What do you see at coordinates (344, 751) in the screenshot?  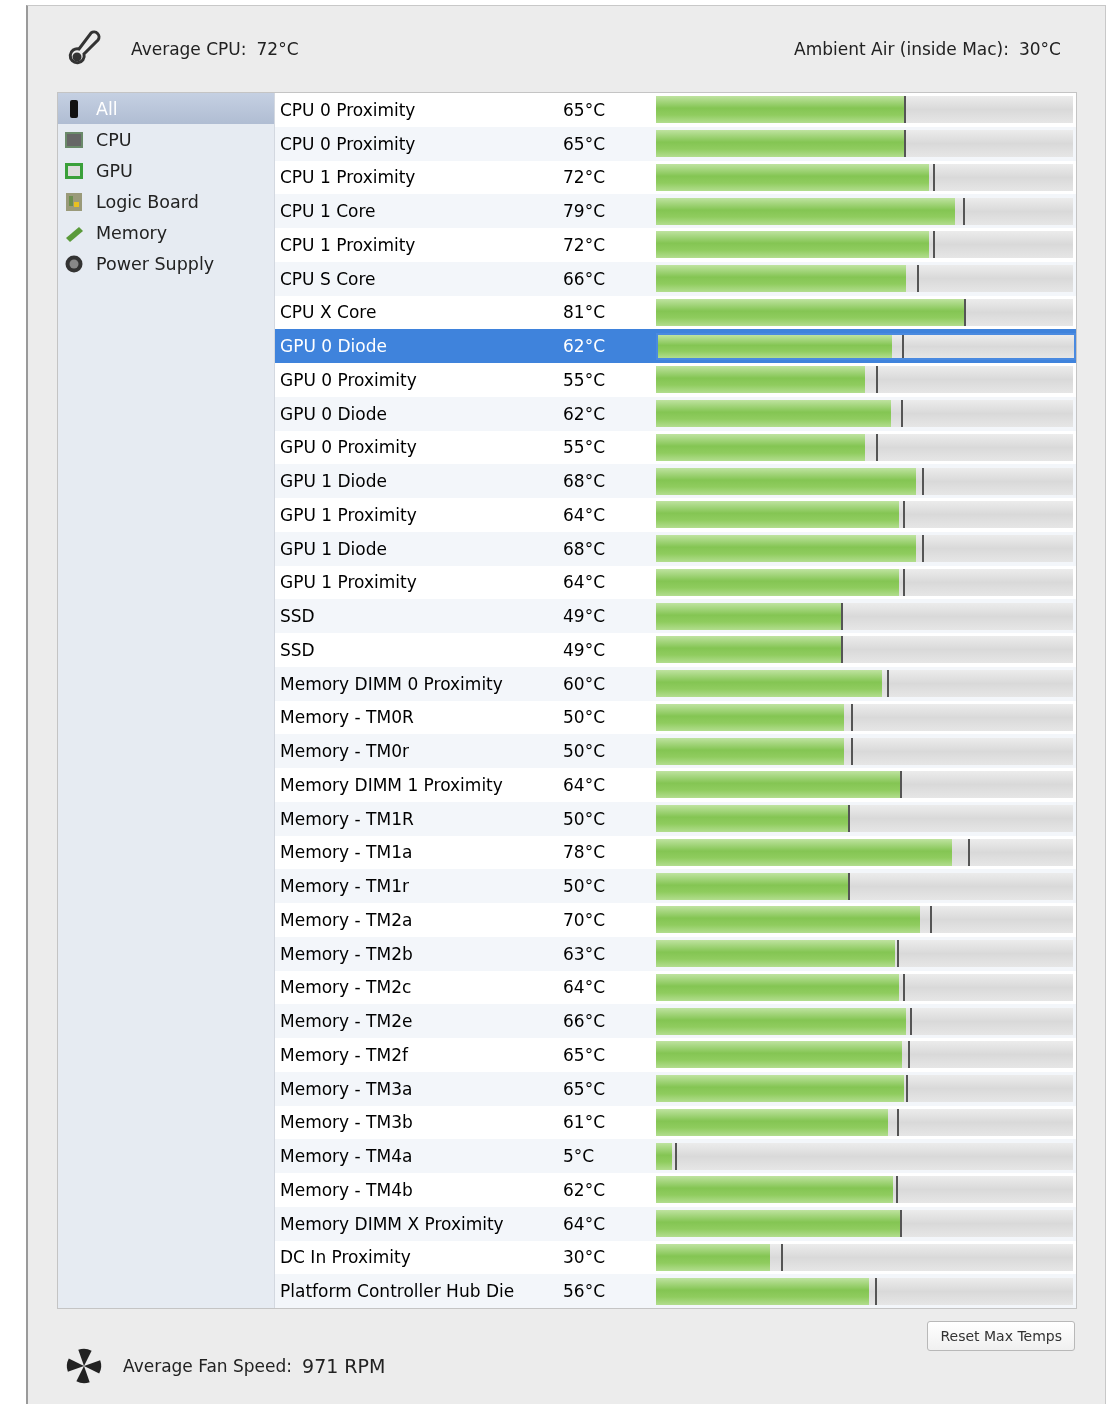 I see `sensor-name: Memory - TM0r` at bounding box center [344, 751].